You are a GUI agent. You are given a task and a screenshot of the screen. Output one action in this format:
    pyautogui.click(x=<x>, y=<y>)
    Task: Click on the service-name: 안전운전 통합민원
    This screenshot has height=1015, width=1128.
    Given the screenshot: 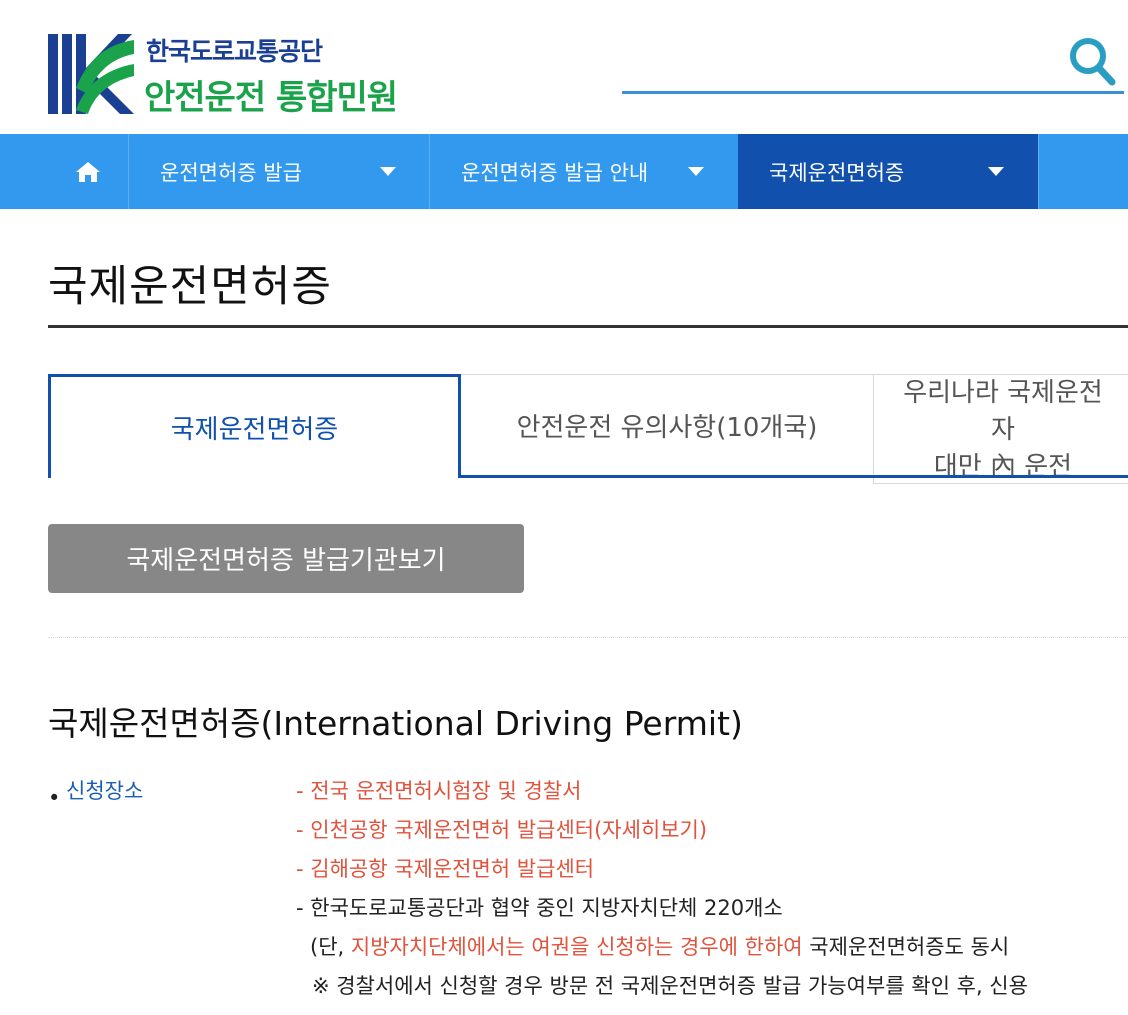 What is the action you would take?
    pyautogui.click(x=271, y=98)
    